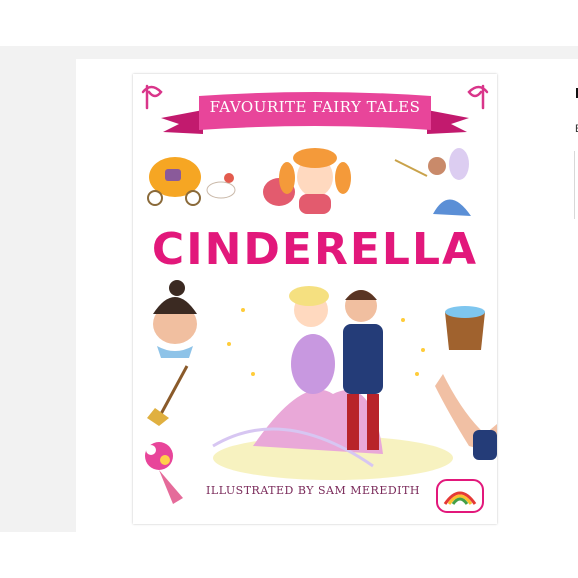 The width and height of the screenshot is (578, 578). Describe the element at coordinates (164, 473) in the screenshot. I see `flower-bouquet-icon` at that location.